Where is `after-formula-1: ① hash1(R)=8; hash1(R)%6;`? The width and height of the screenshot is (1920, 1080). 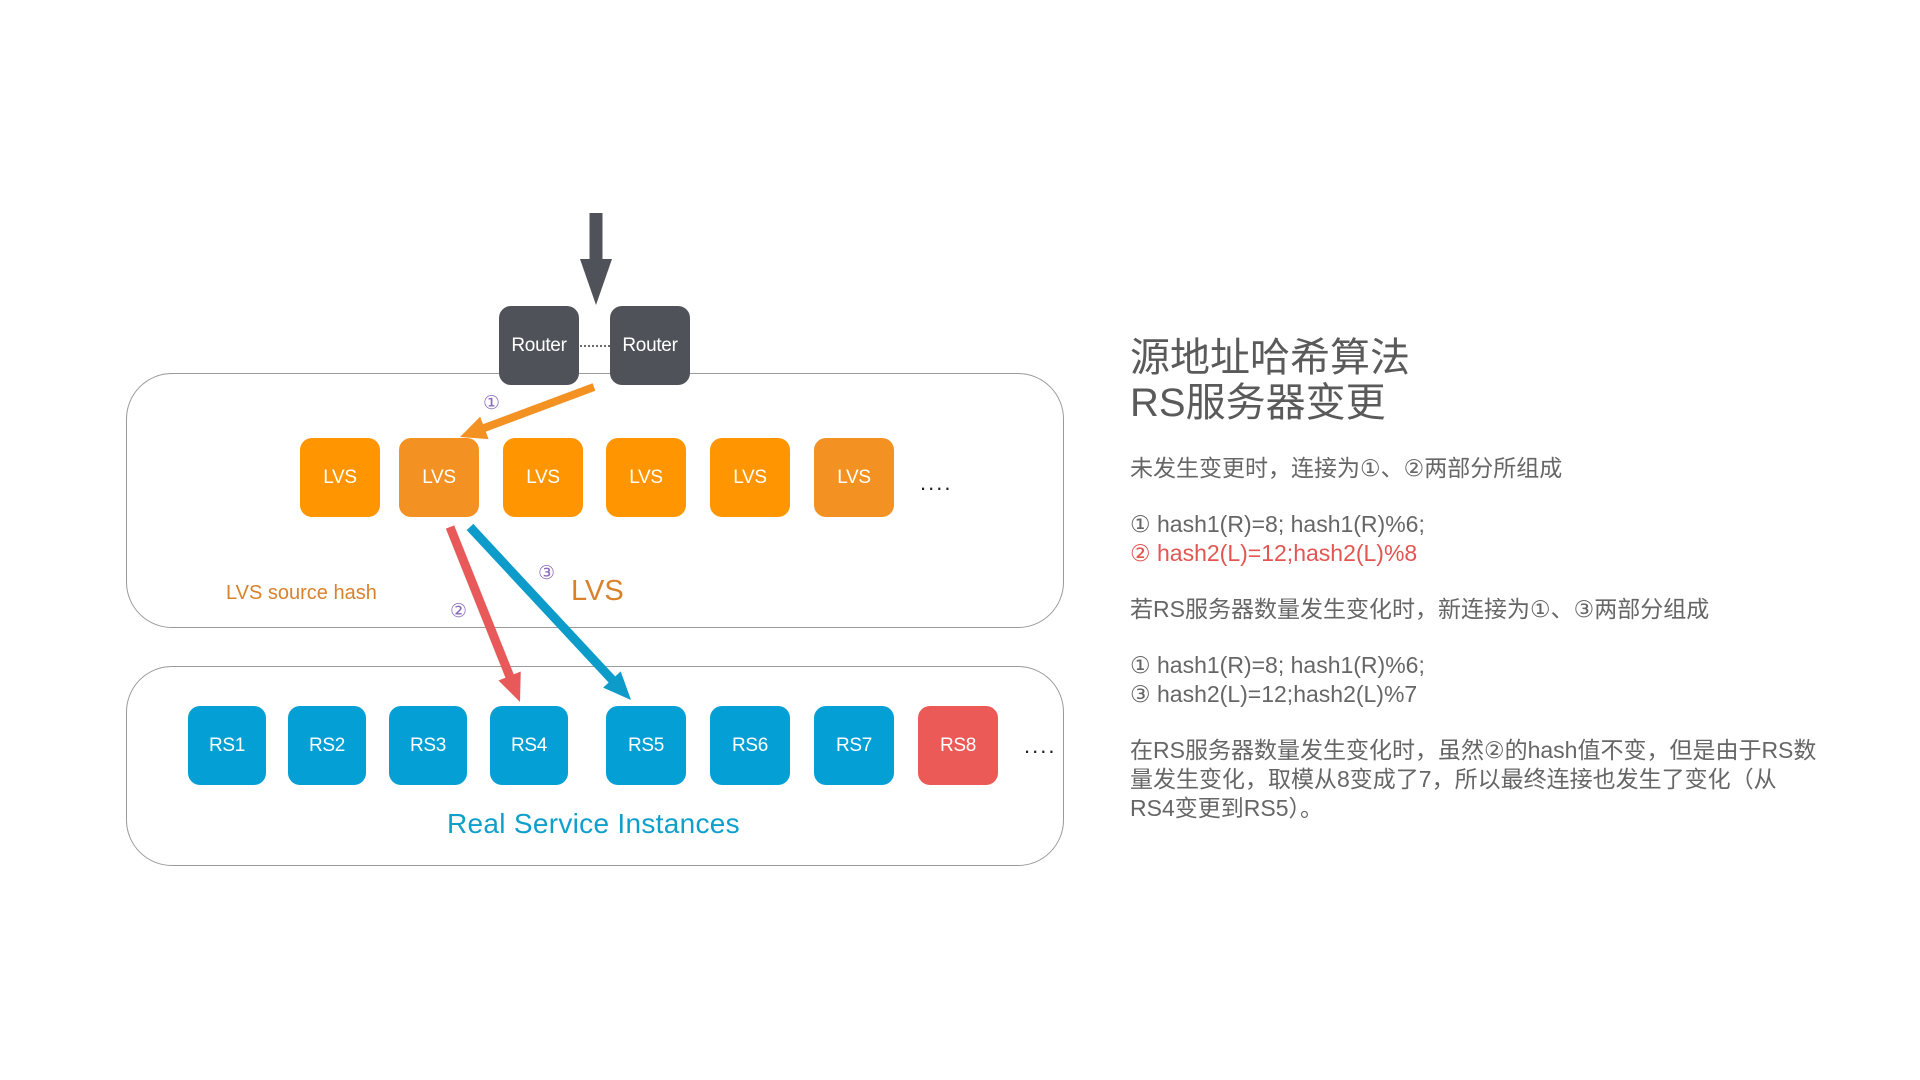 after-formula-1: ① hash1(R)=8; hash1(R)%6; is located at coordinates (1277, 665).